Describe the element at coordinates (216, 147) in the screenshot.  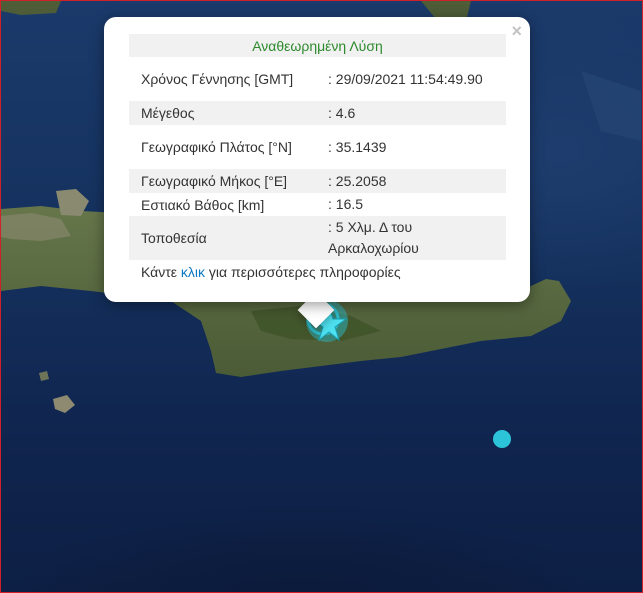
I see `latitude-label: Γεωγραφικό Πλάτος [°N]` at that location.